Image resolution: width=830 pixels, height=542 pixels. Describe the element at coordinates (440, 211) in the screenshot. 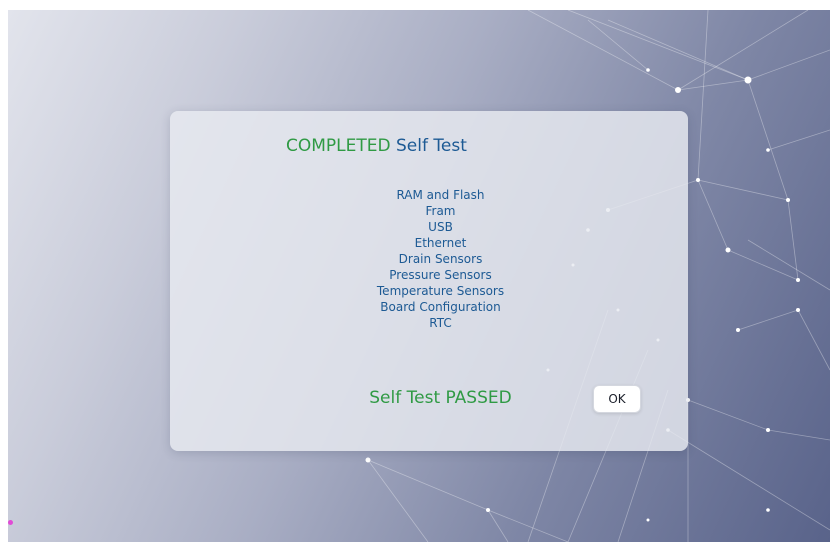

I see `check-item: Fram` at that location.